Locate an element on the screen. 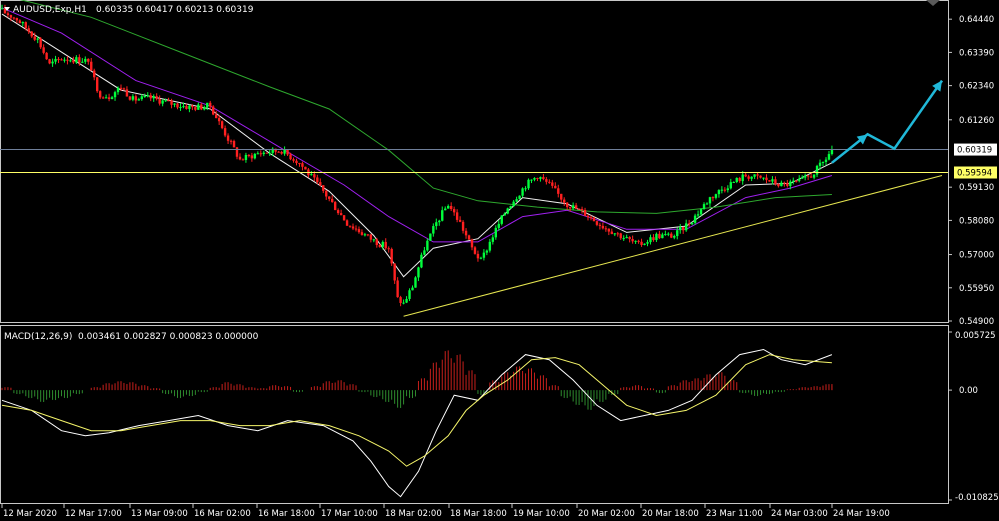  time-tick-label: 19 Mar 10:00 is located at coordinates (541, 514).